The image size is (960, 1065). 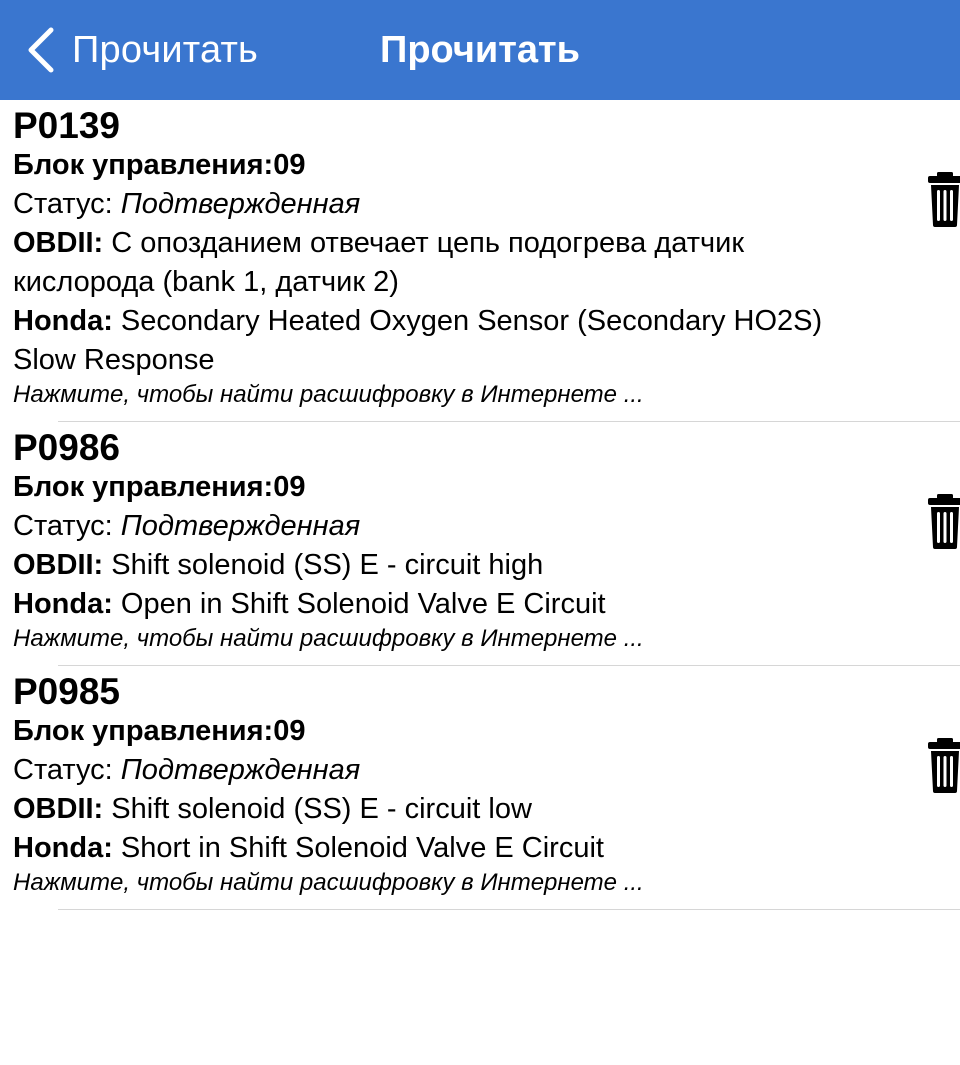 I want to click on back-button: Прочитать, so click(x=142, y=50).